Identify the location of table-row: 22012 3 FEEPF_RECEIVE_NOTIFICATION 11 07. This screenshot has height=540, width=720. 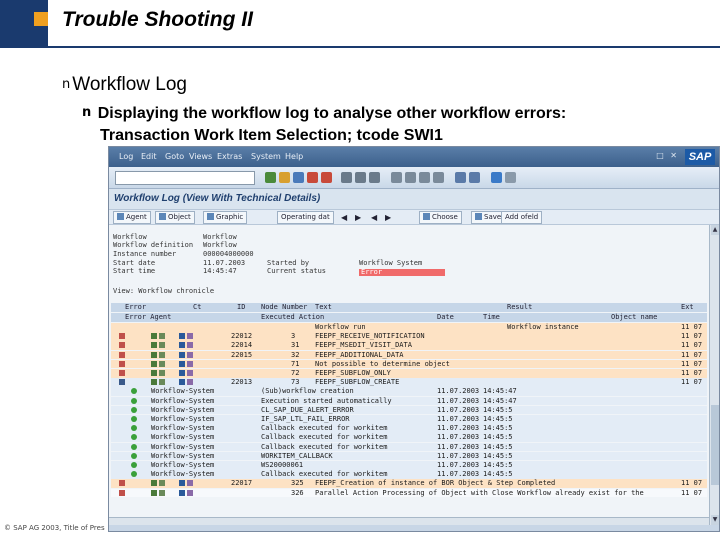
(409, 336).